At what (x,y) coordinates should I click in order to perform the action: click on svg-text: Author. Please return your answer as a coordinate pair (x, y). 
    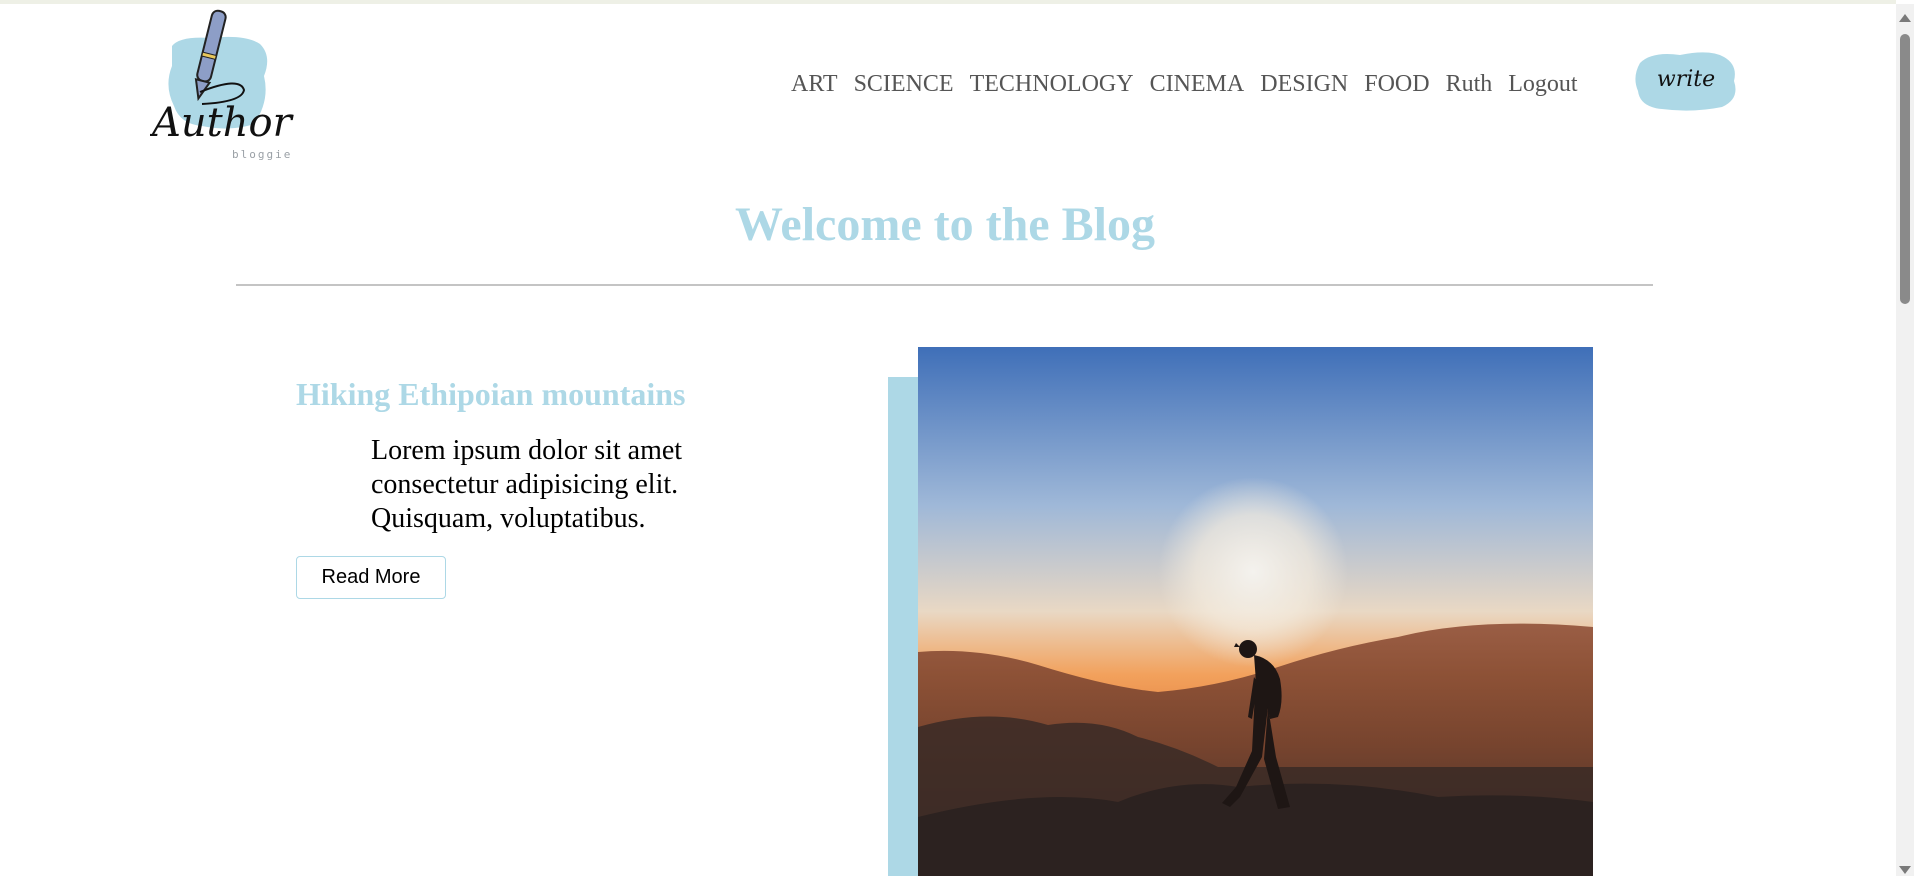
    Looking at the image, I should click on (222, 123).